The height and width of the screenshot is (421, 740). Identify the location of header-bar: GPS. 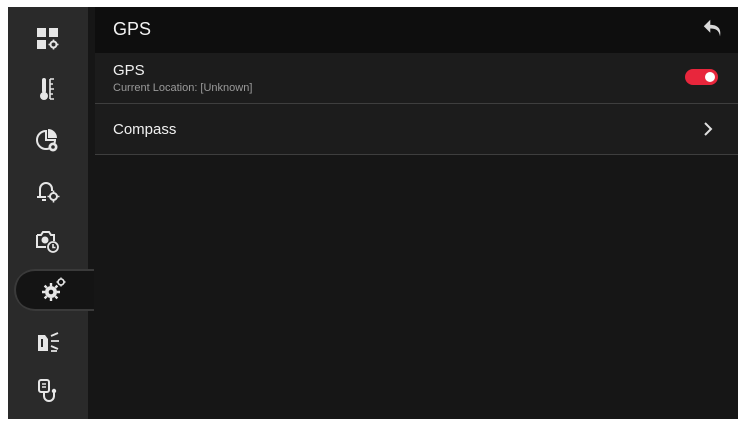
(416, 30).